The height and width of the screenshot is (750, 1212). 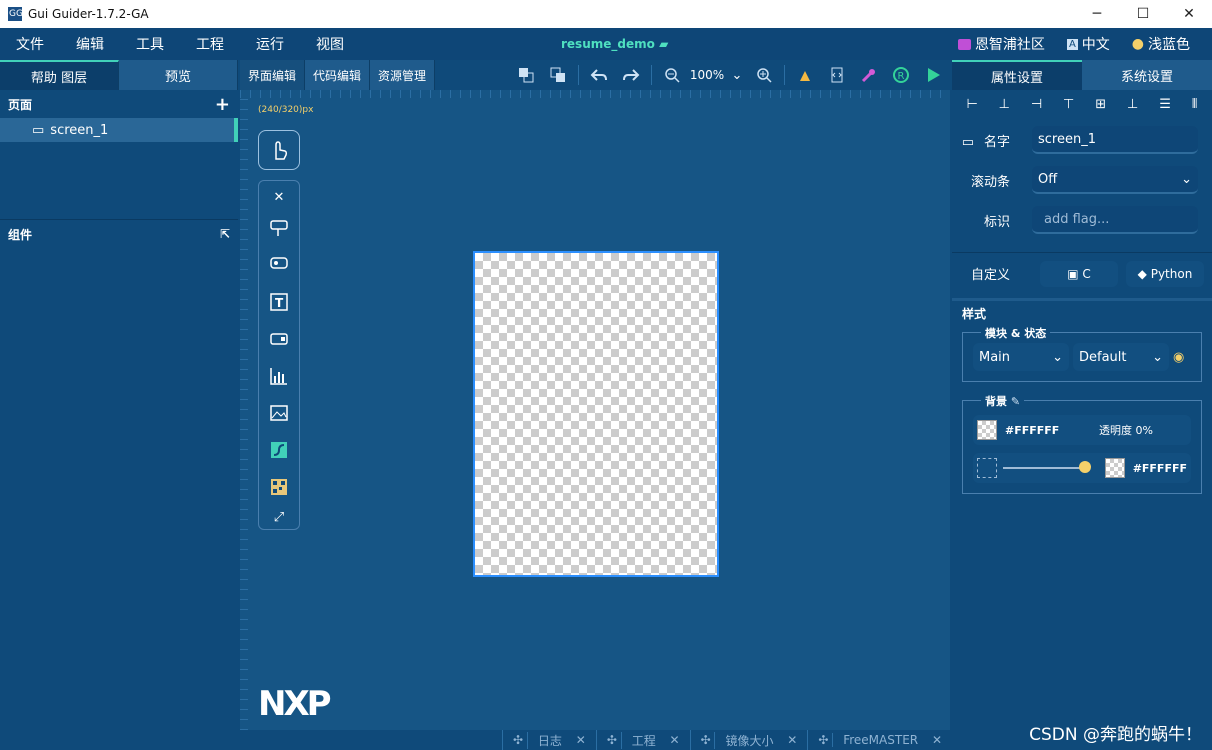 What do you see at coordinates (1068, 104) in the screenshot?
I see `align-top-icon: ⊤` at bounding box center [1068, 104].